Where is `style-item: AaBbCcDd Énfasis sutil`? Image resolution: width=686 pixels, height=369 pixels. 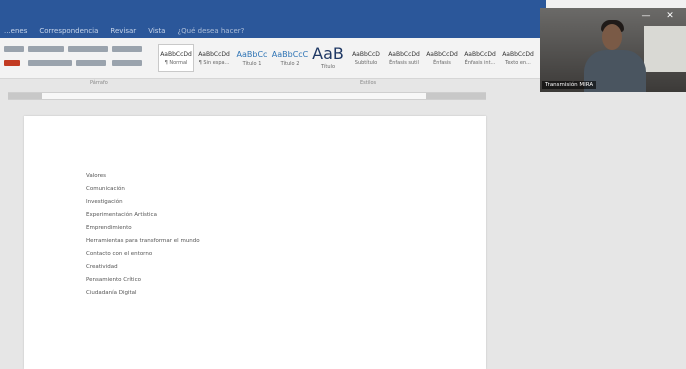
style-item: AaBbCcDd Énfasis sutil is located at coordinates (404, 58).